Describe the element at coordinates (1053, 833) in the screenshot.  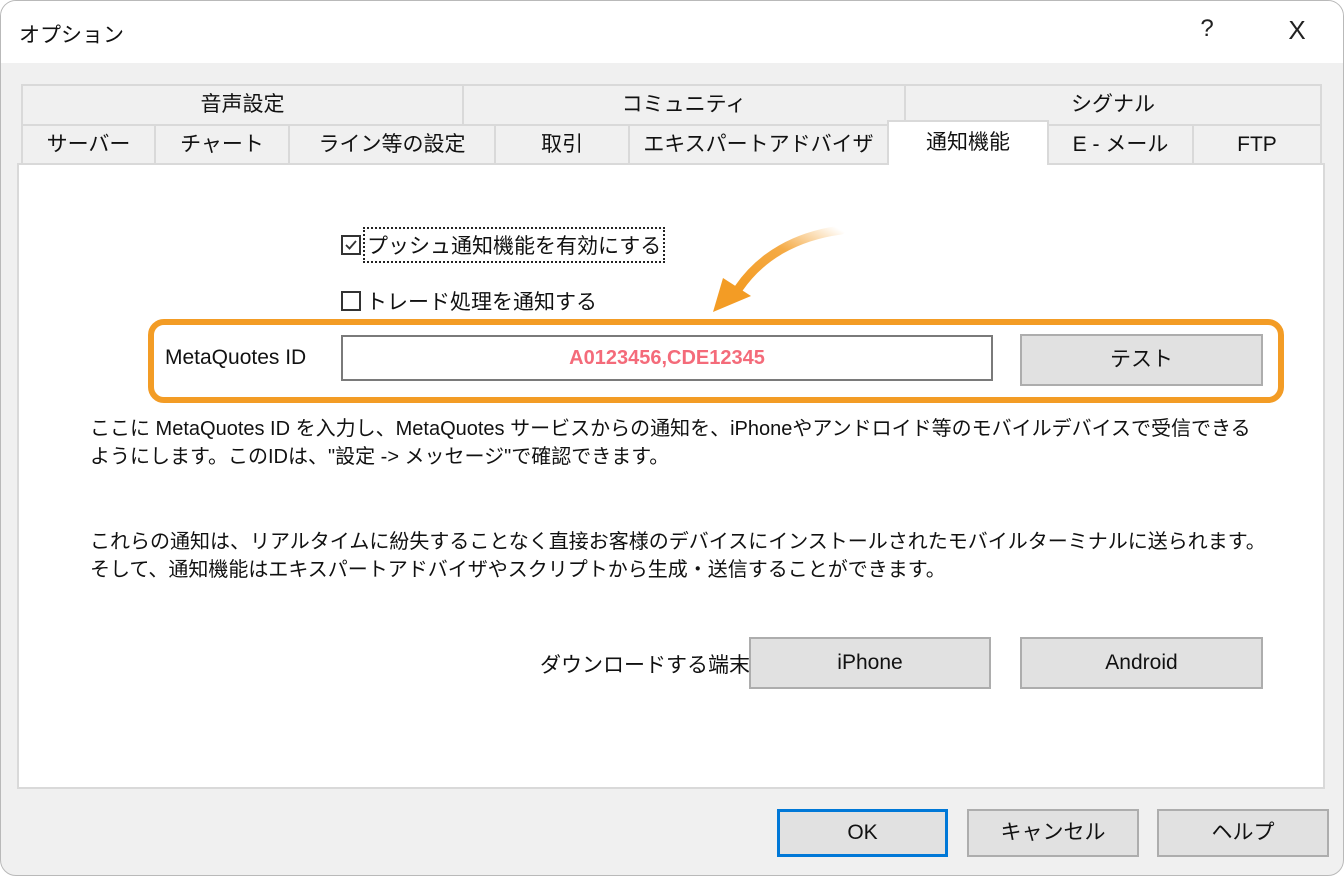
I see `cancel-button: キャンセル` at that location.